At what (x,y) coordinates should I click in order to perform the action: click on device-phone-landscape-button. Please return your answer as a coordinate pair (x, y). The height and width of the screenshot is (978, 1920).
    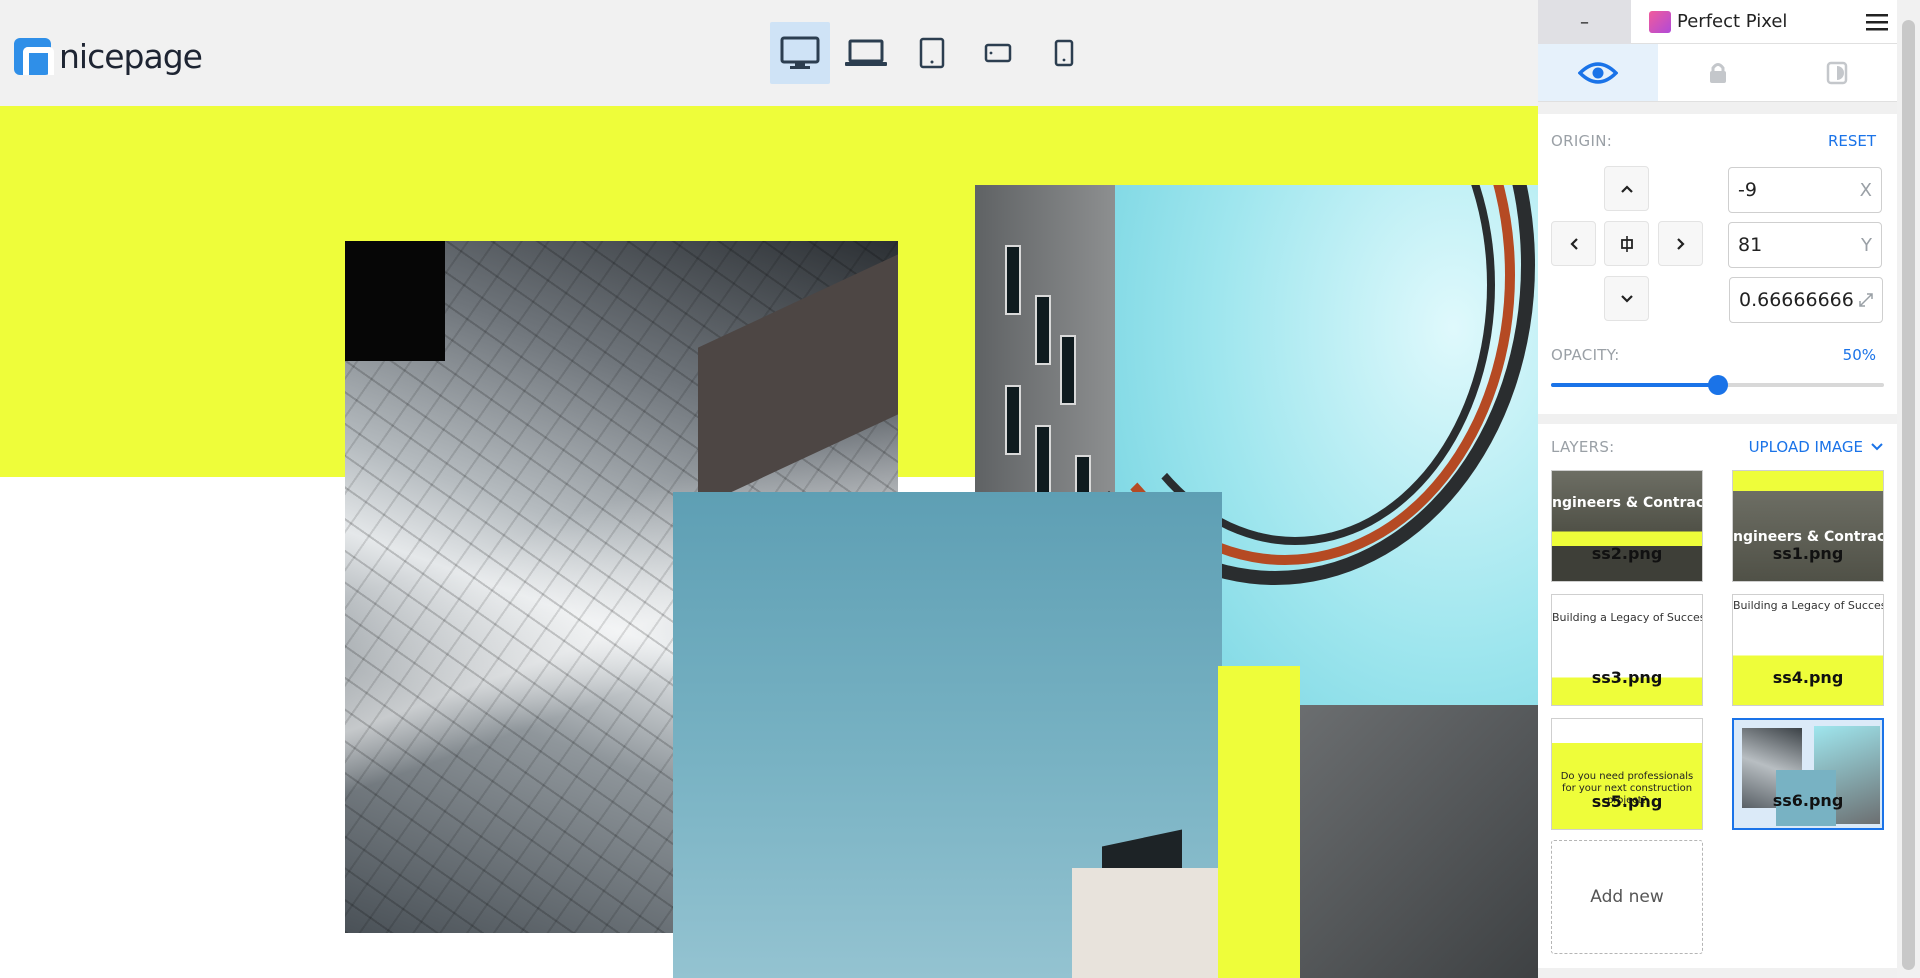
    Looking at the image, I should click on (998, 53).